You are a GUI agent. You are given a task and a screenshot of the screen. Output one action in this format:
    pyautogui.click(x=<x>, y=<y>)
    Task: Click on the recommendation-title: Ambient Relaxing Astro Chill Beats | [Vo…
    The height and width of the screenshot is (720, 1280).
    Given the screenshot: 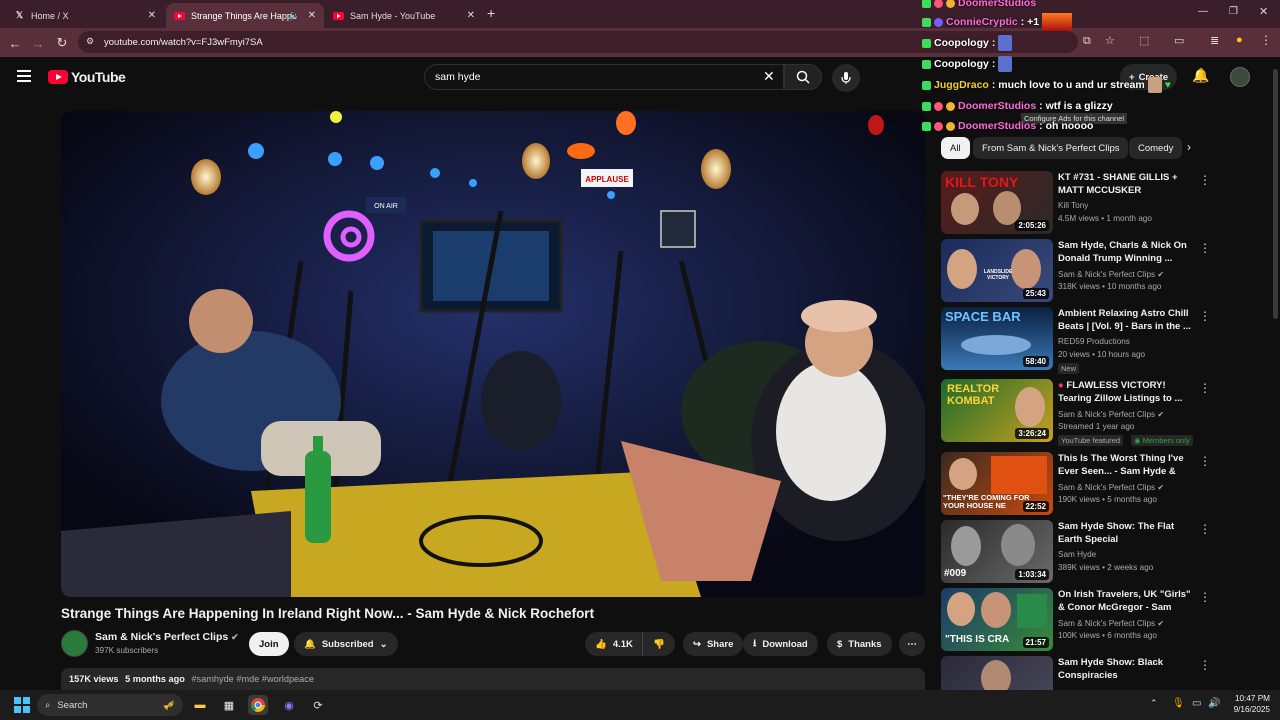 What is the action you would take?
    pyautogui.click(x=1127, y=320)
    